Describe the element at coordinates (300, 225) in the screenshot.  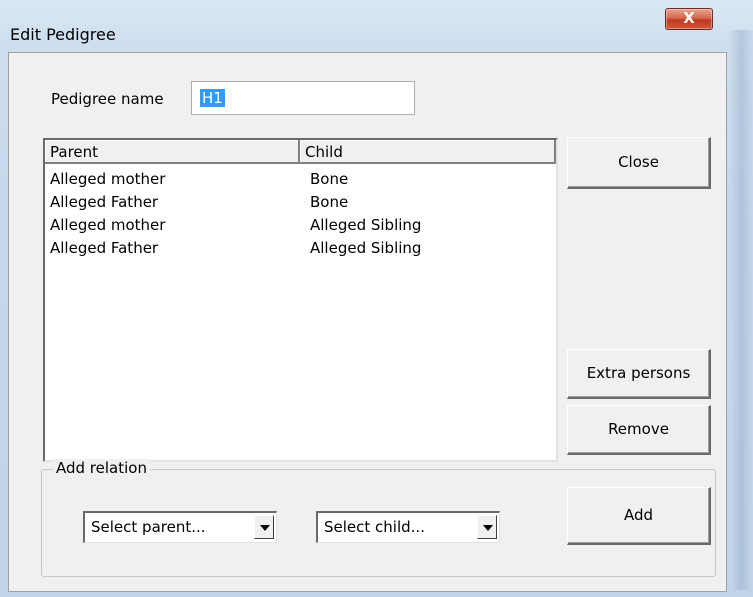
I see `list-row: Alleged mother Alleged Sibling` at that location.